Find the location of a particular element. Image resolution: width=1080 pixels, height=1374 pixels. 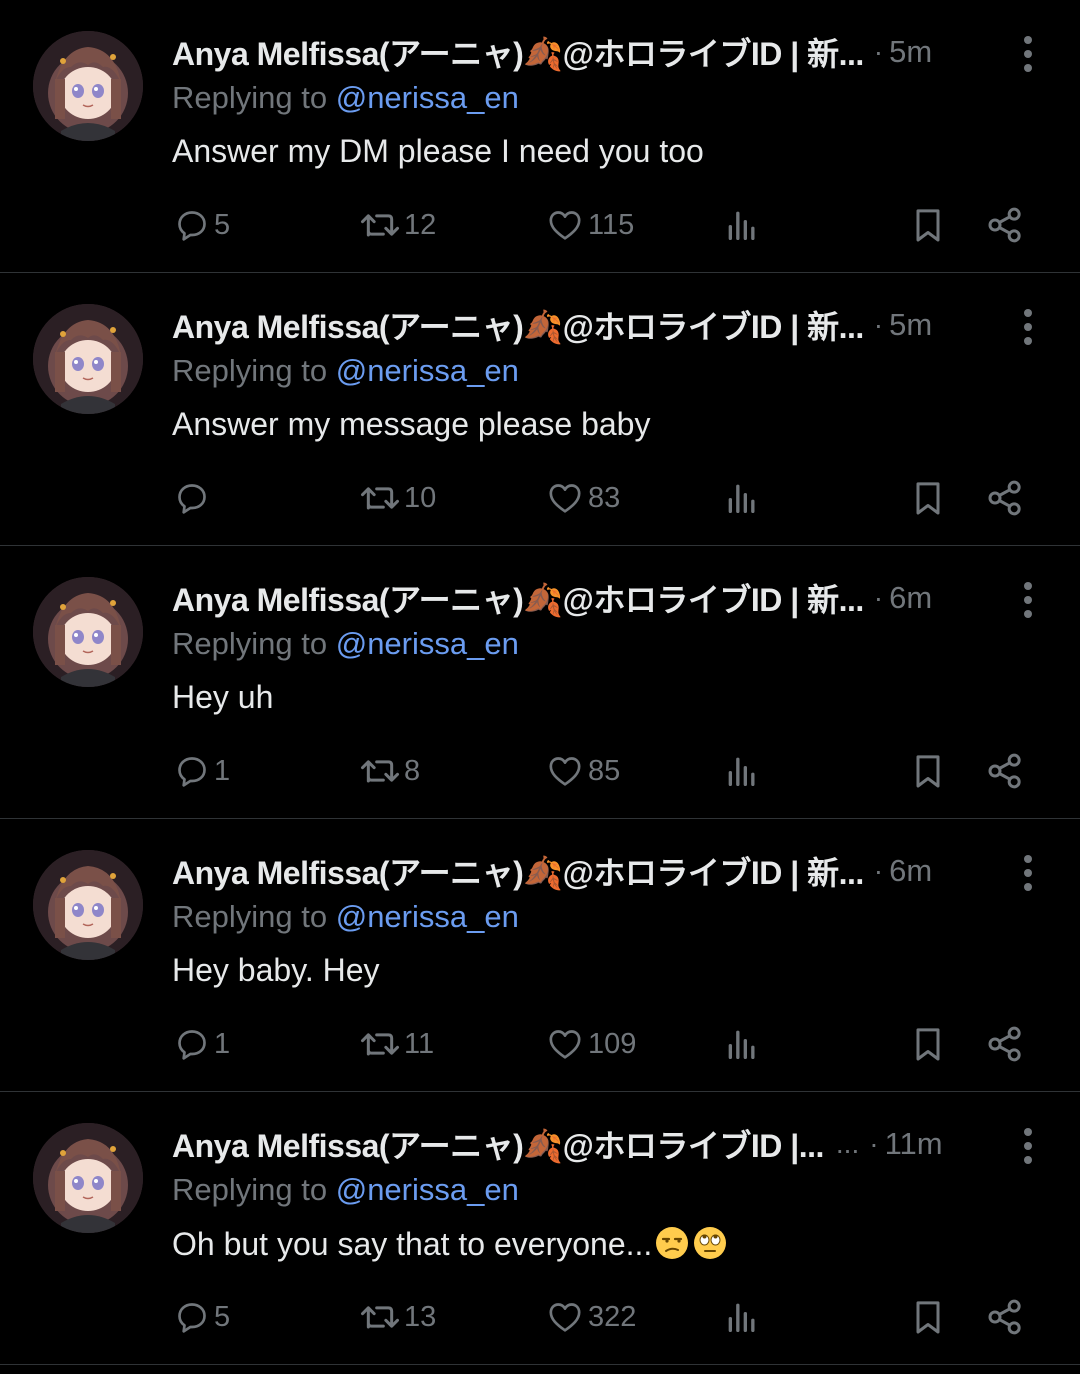

like-button: 109 is located at coordinates (590, 1044).